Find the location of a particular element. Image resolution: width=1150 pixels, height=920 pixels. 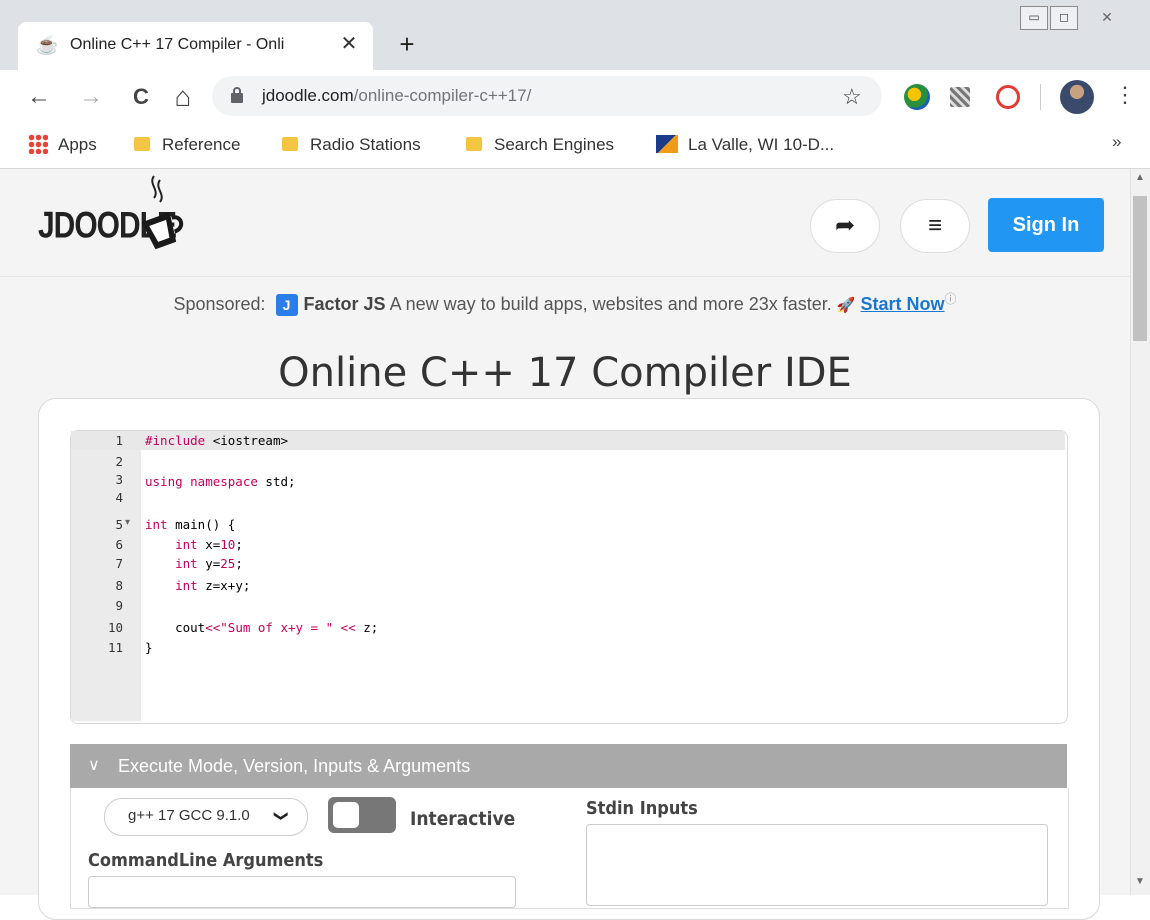

coffee-cup-logo-icon is located at coordinates (162, 212).